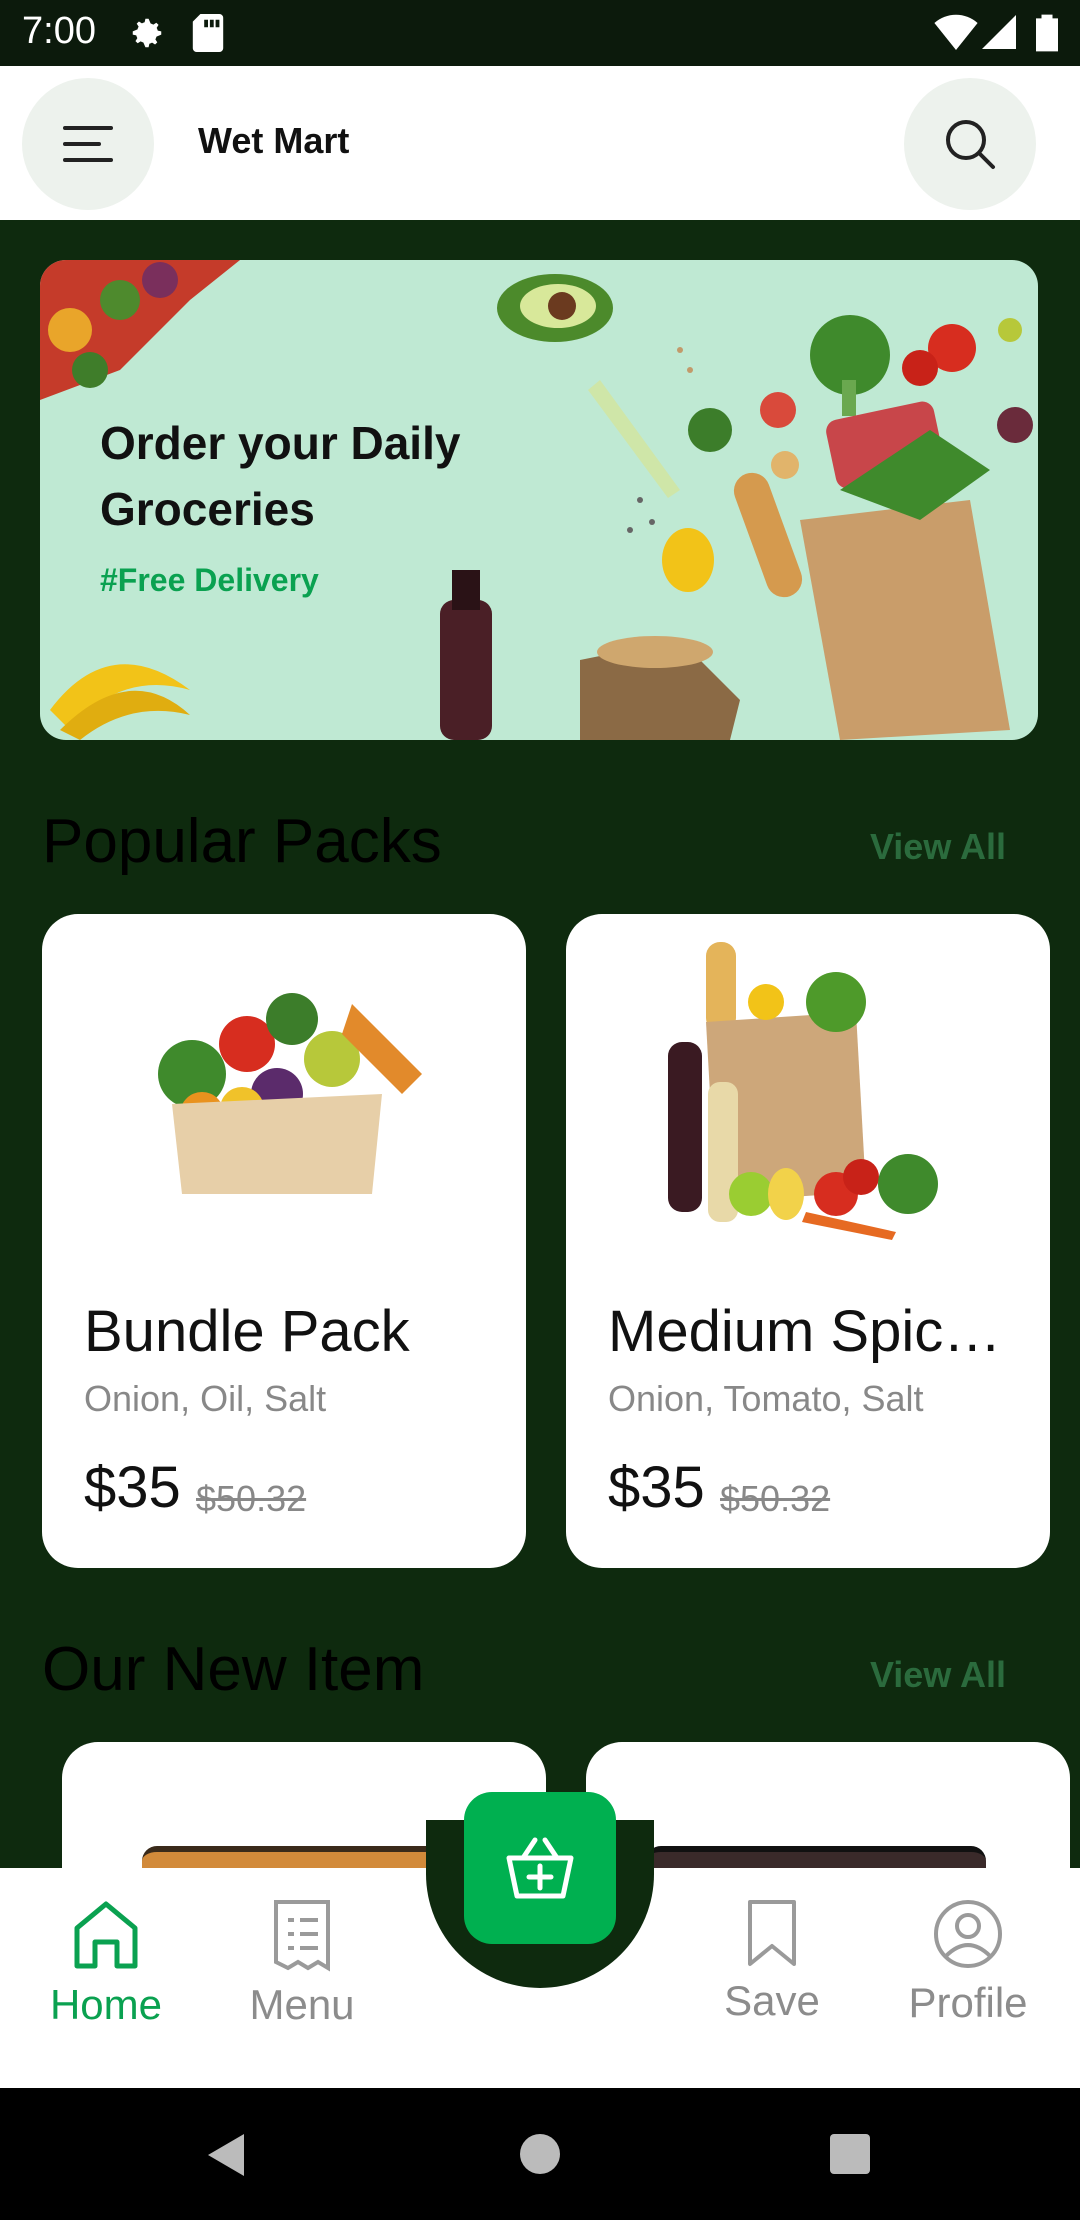 The width and height of the screenshot is (1080, 2220). Describe the element at coordinates (208, 35) in the screenshot. I see `sd-card-icon` at that location.